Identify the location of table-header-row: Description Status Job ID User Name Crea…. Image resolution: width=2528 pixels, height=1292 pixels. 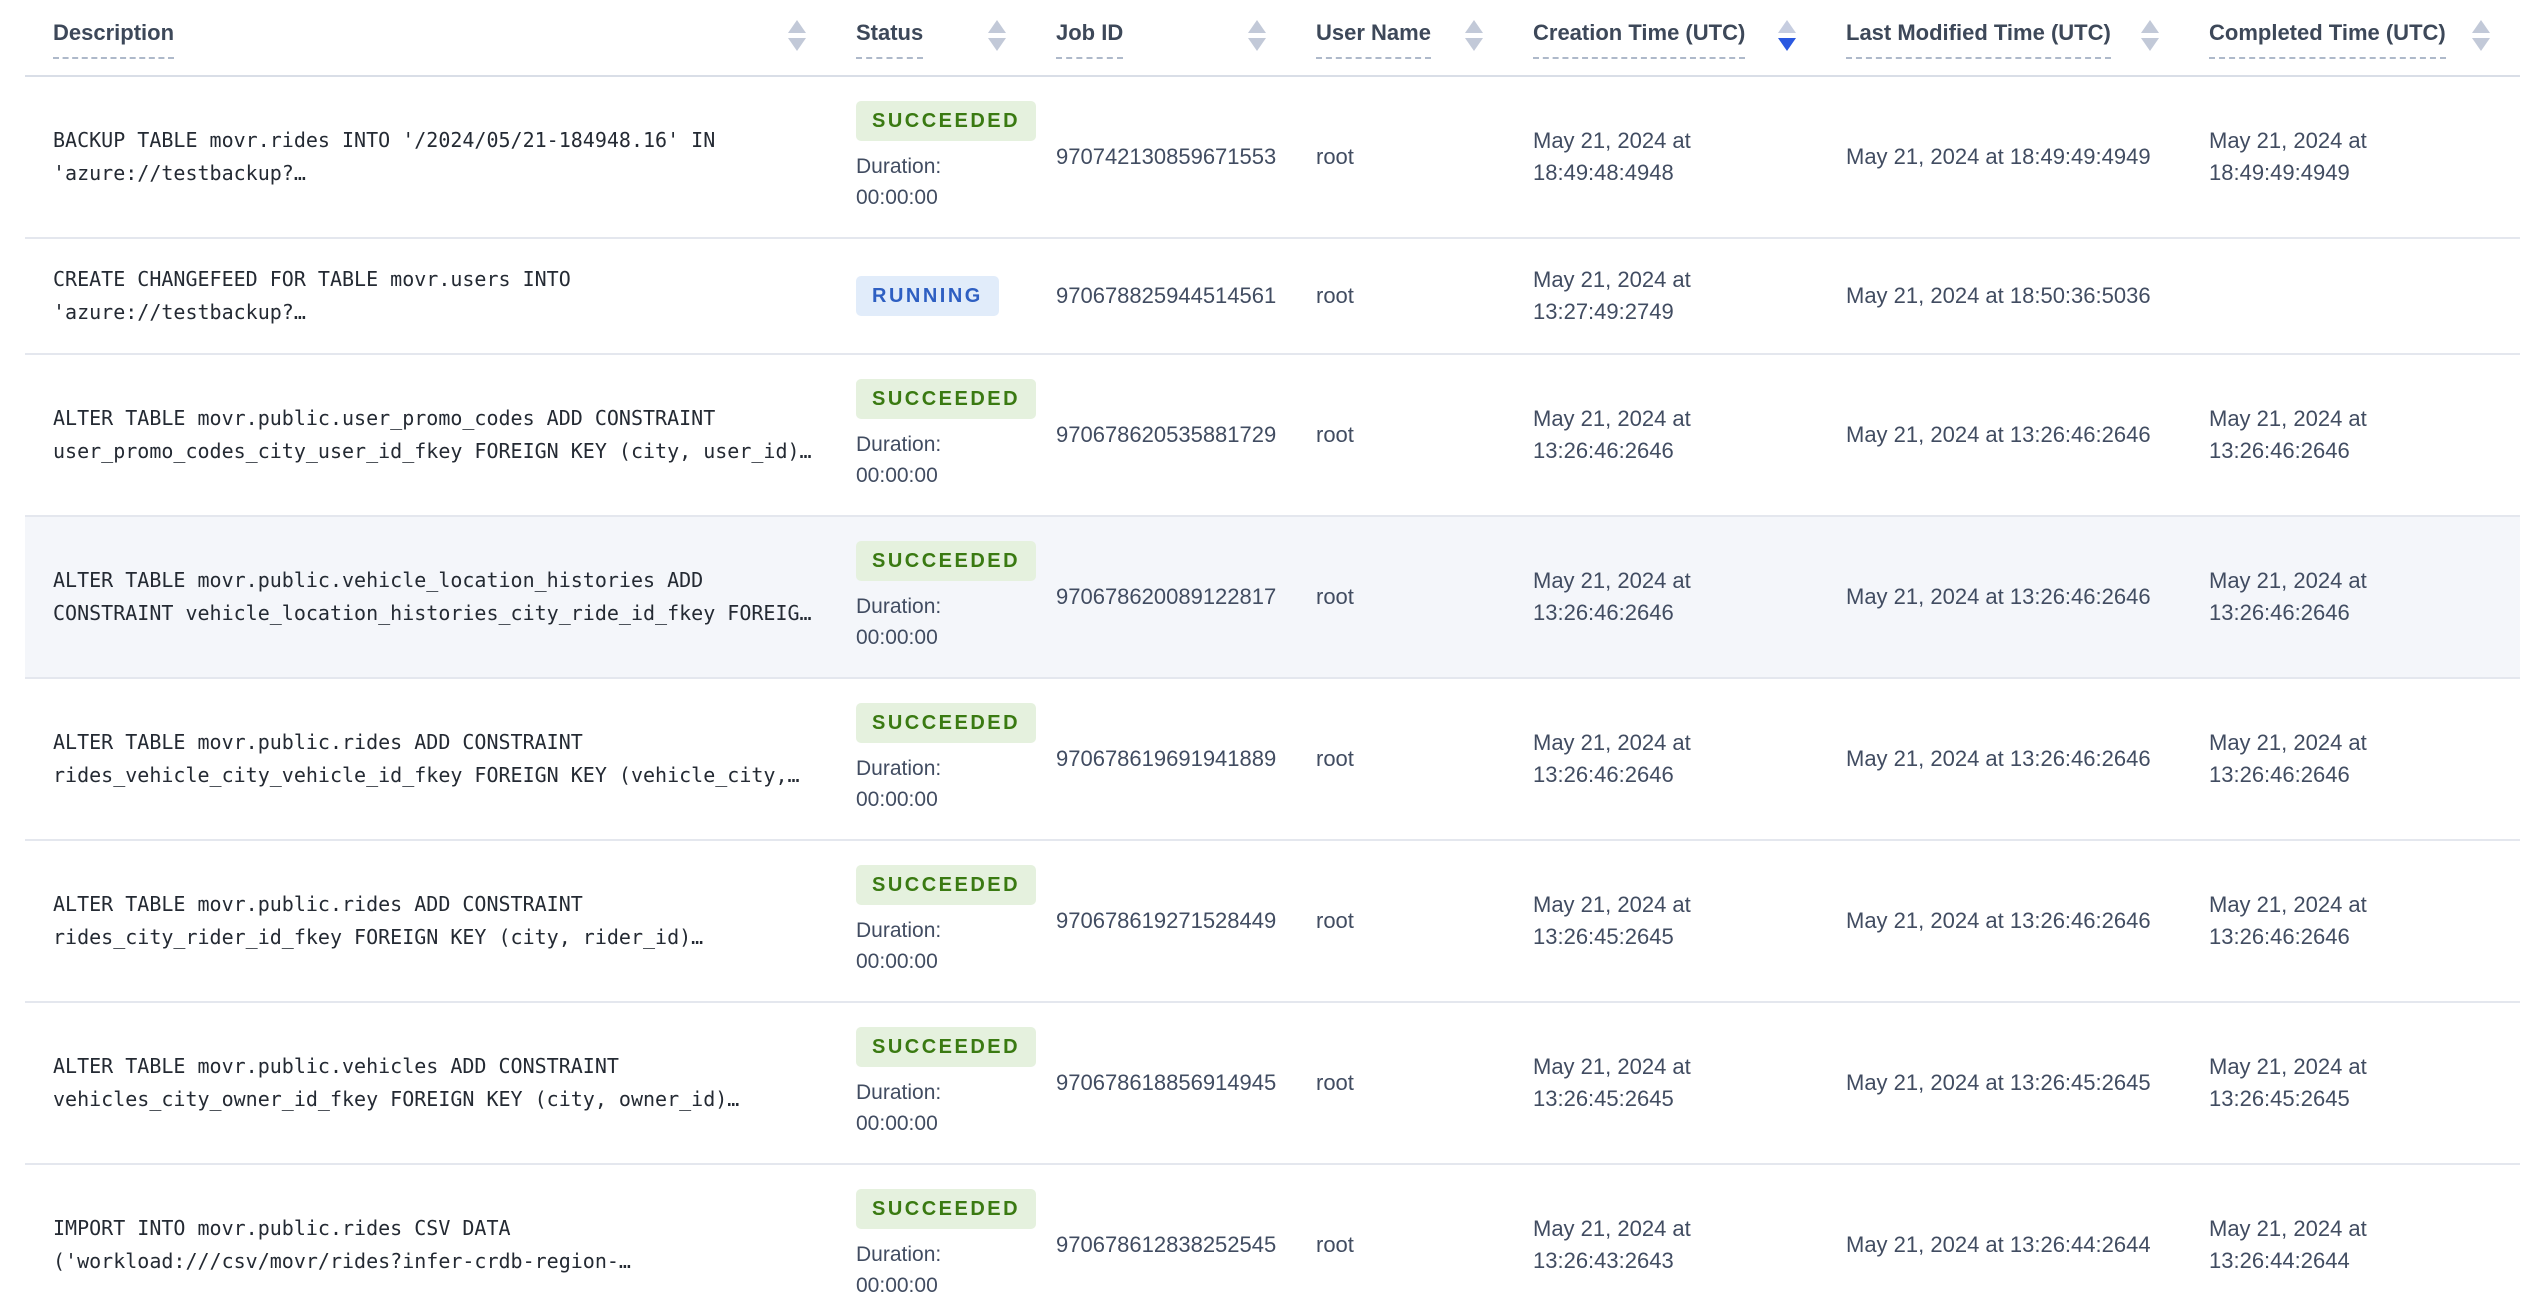
(1272, 38).